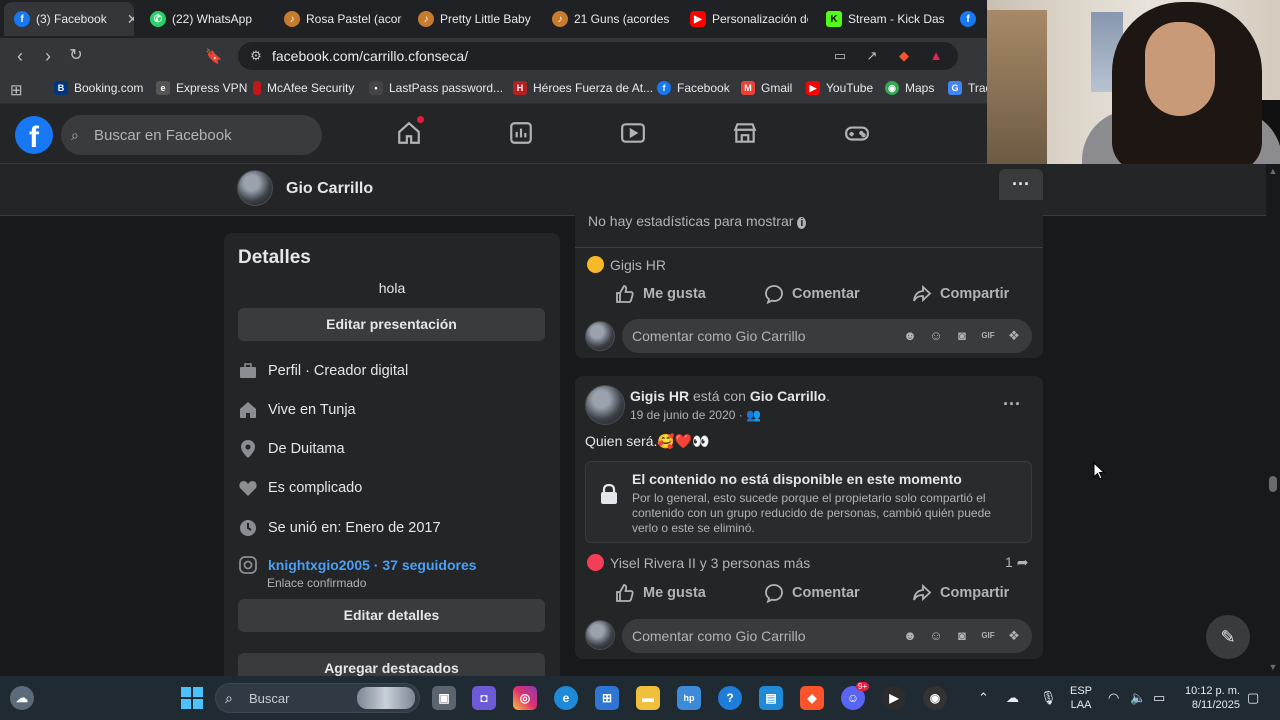 The image size is (1280, 720). Describe the element at coordinates (1081, 698) in the screenshot. I see `language-indicator: ESP LAA` at that location.